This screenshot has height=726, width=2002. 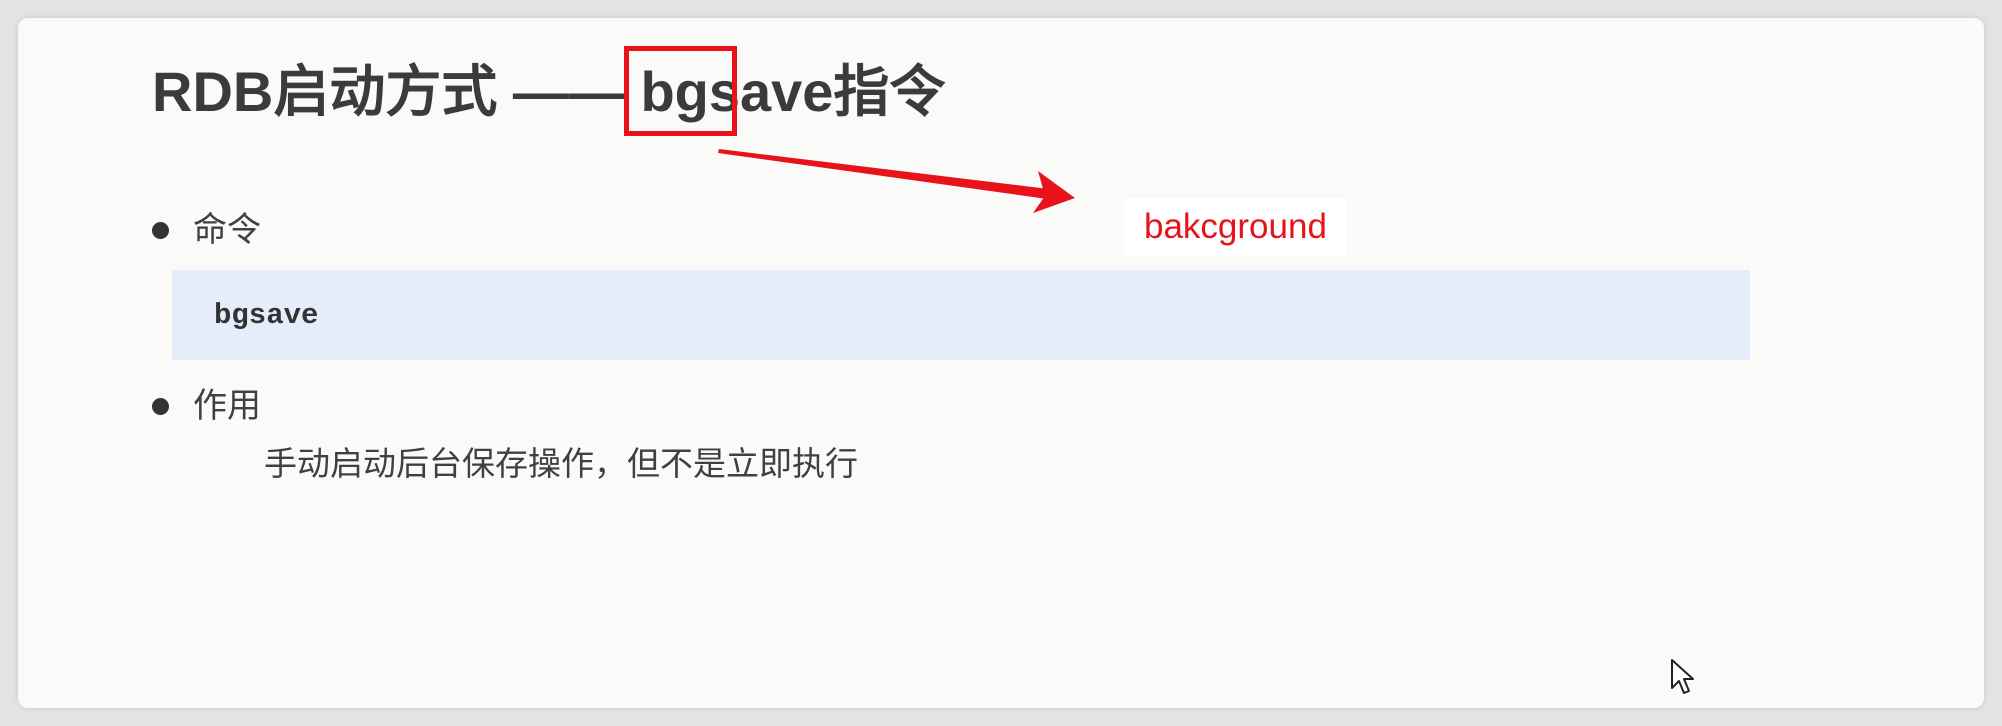 I want to click on bullet-item-effect: 作用, so click(x=206, y=406).